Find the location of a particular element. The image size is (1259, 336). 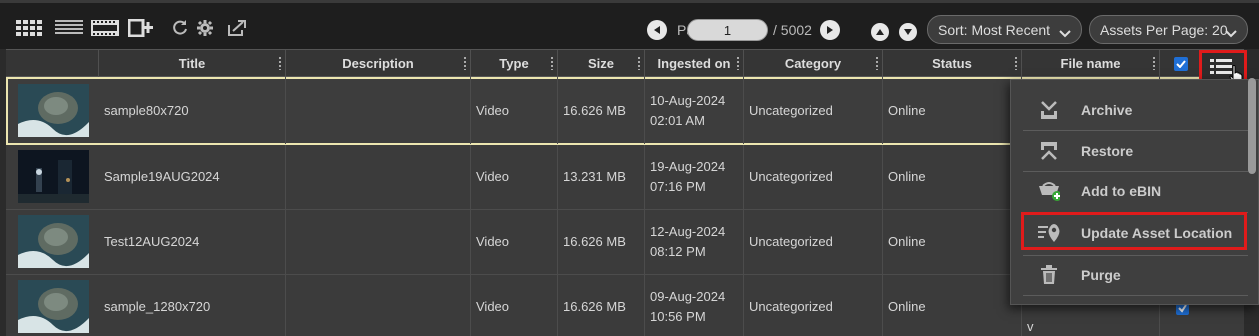

filmstrip-view-icon is located at coordinates (105, 28).